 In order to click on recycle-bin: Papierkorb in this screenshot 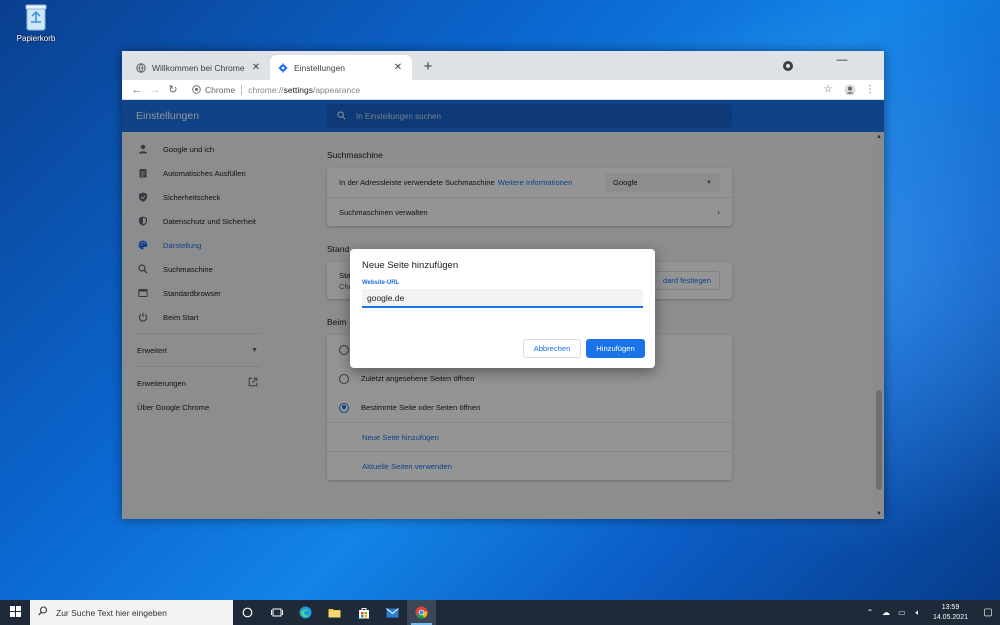, I will do `click(36, 22)`.